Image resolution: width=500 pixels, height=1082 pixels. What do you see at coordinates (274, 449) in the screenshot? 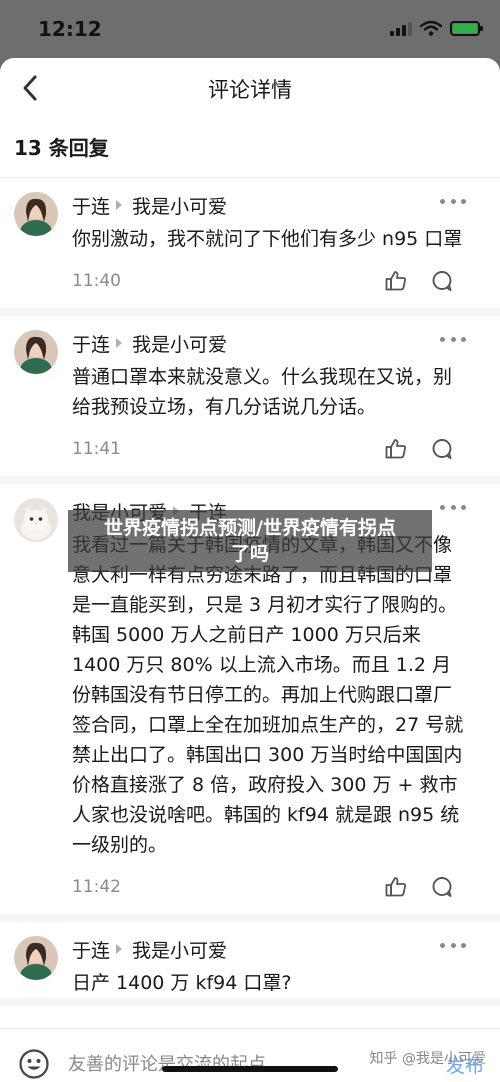
I see `comment-footer: 11:41` at bounding box center [274, 449].